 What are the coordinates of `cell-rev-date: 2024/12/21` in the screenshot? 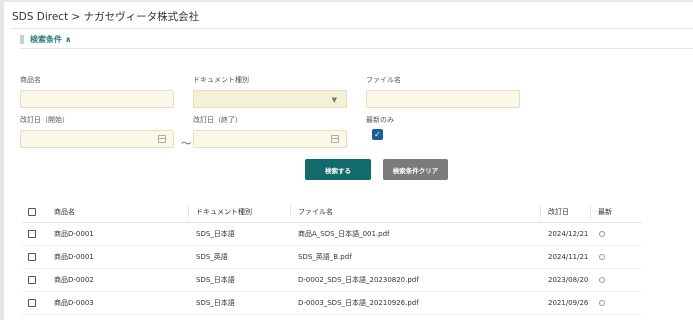 It's located at (568, 234).